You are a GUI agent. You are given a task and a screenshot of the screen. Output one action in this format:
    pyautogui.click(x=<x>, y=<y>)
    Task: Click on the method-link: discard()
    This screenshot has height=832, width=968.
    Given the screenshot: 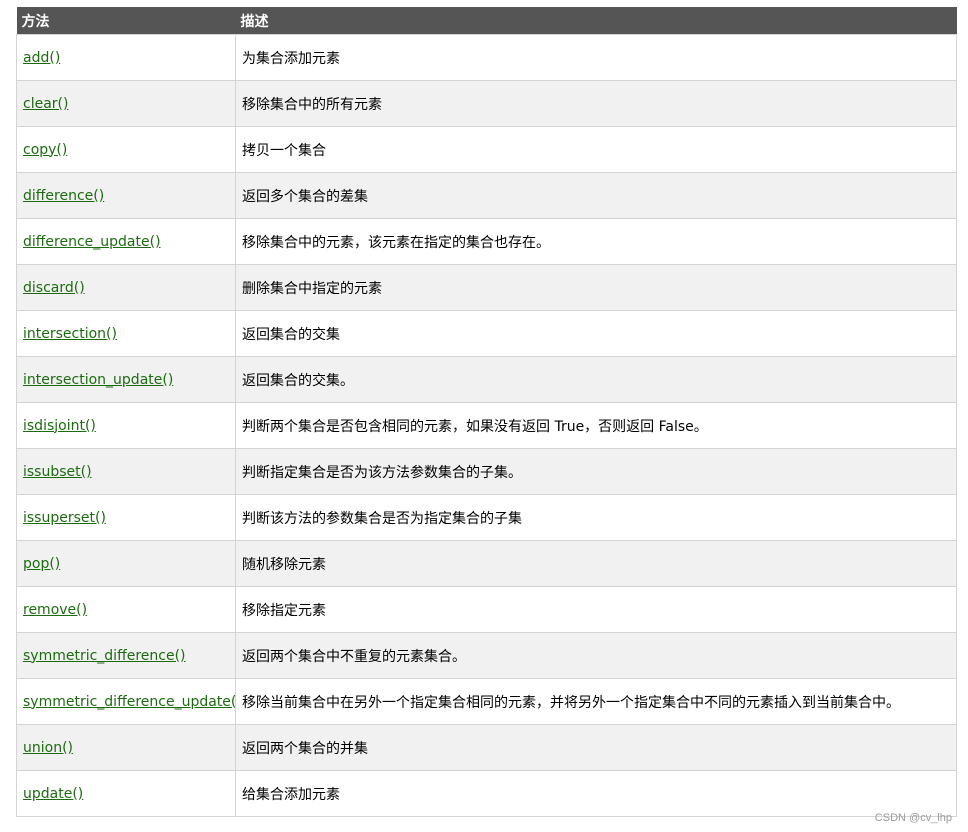 What is the action you would take?
    pyautogui.click(x=54, y=288)
    